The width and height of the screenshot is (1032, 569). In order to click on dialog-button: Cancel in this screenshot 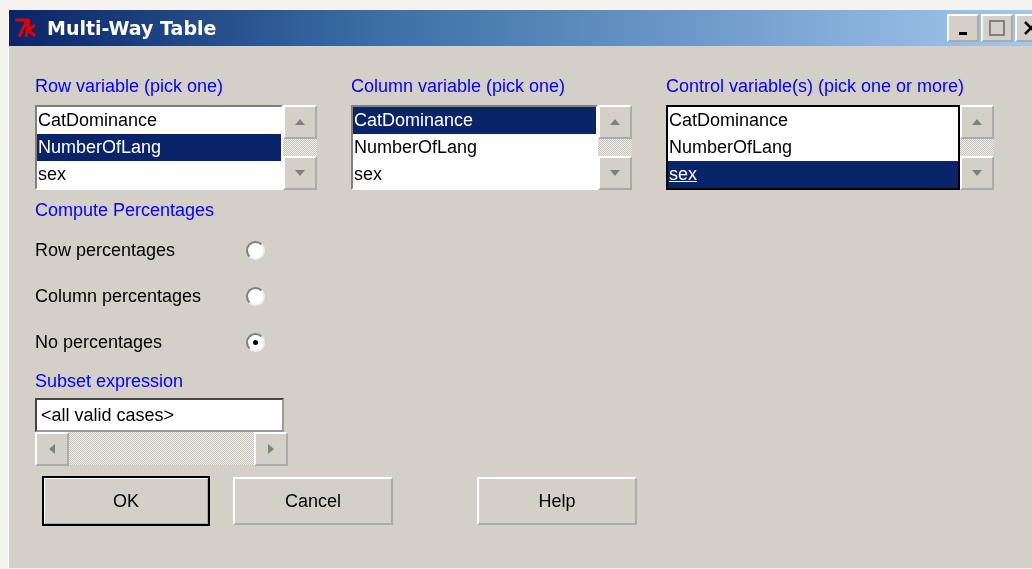, I will do `click(313, 501)`.